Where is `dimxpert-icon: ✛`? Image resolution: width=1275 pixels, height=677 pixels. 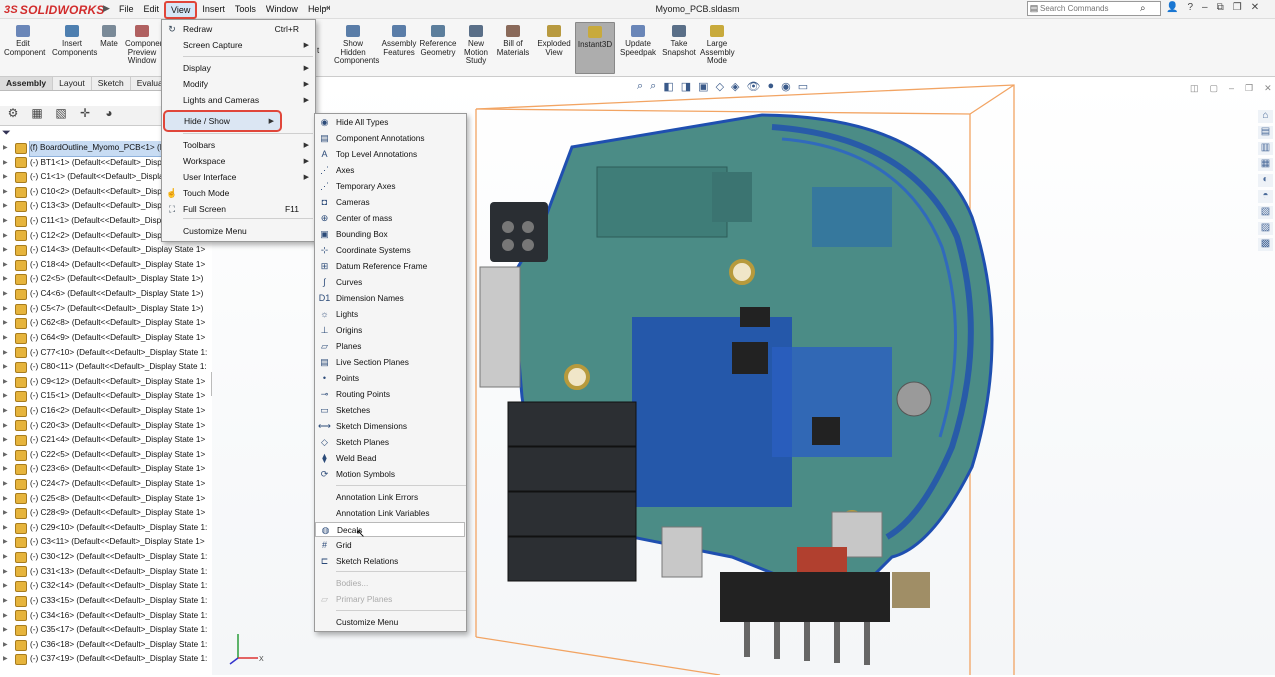 dimxpert-icon: ✛ is located at coordinates (85, 115).